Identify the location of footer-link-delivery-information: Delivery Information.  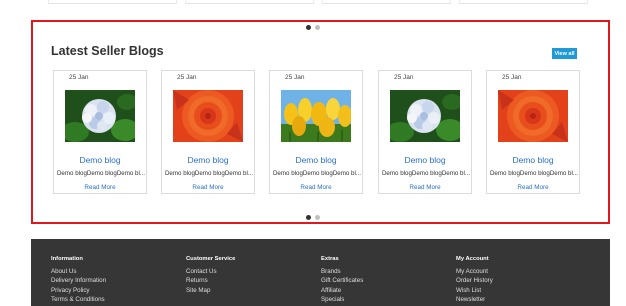
(78, 280).